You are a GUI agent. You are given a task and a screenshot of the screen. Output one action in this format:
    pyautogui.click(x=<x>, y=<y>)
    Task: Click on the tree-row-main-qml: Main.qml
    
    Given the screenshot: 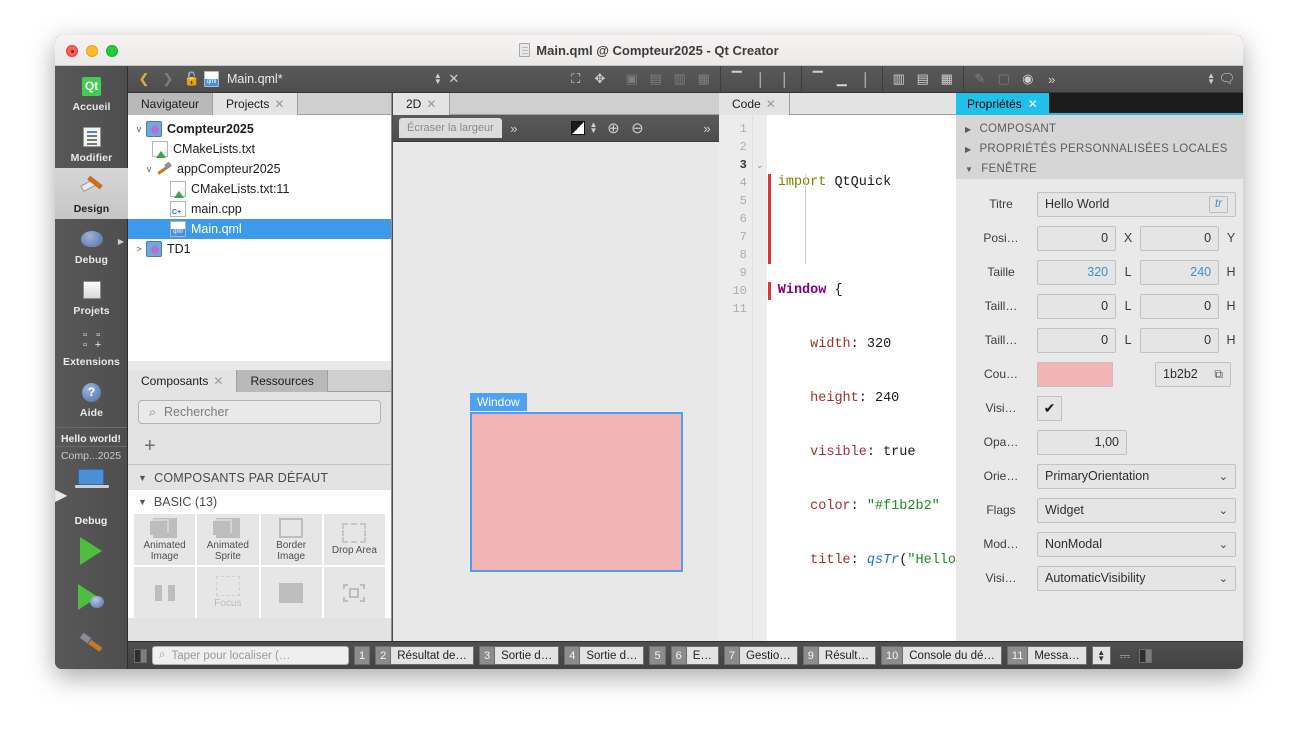 What is the action you would take?
    pyautogui.click(x=259, y=229)
    